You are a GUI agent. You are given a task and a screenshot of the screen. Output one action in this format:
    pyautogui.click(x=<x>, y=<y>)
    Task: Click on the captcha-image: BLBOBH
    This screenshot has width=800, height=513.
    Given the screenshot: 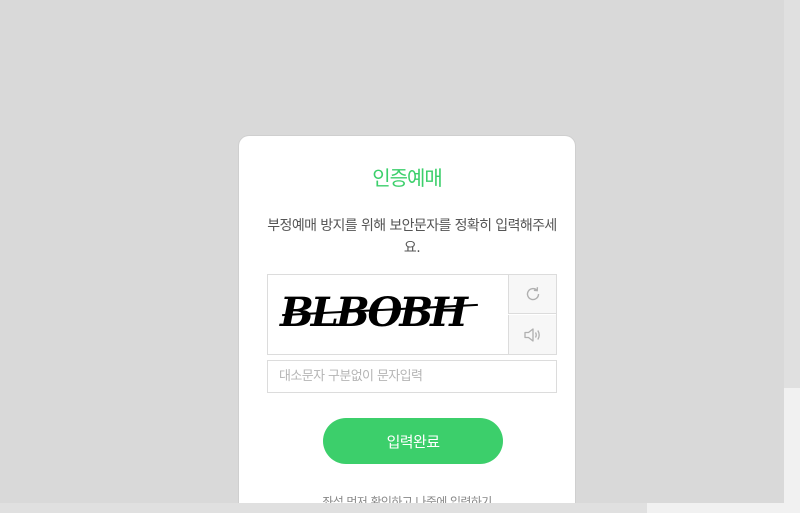 What is the action you would take?
    pyautogui.click(x=388, y=314)
    